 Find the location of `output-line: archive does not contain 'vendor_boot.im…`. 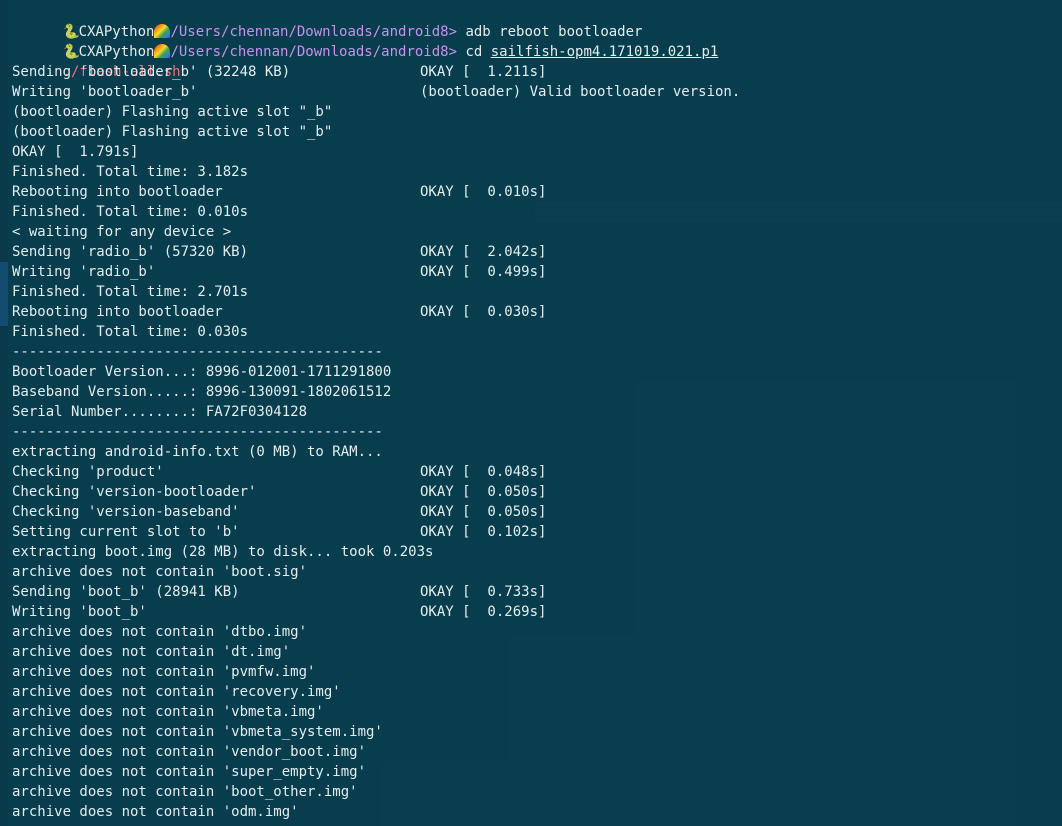

output-line: archive does not contain 'vendor_boot.im… is located at coordinates (532, 752).